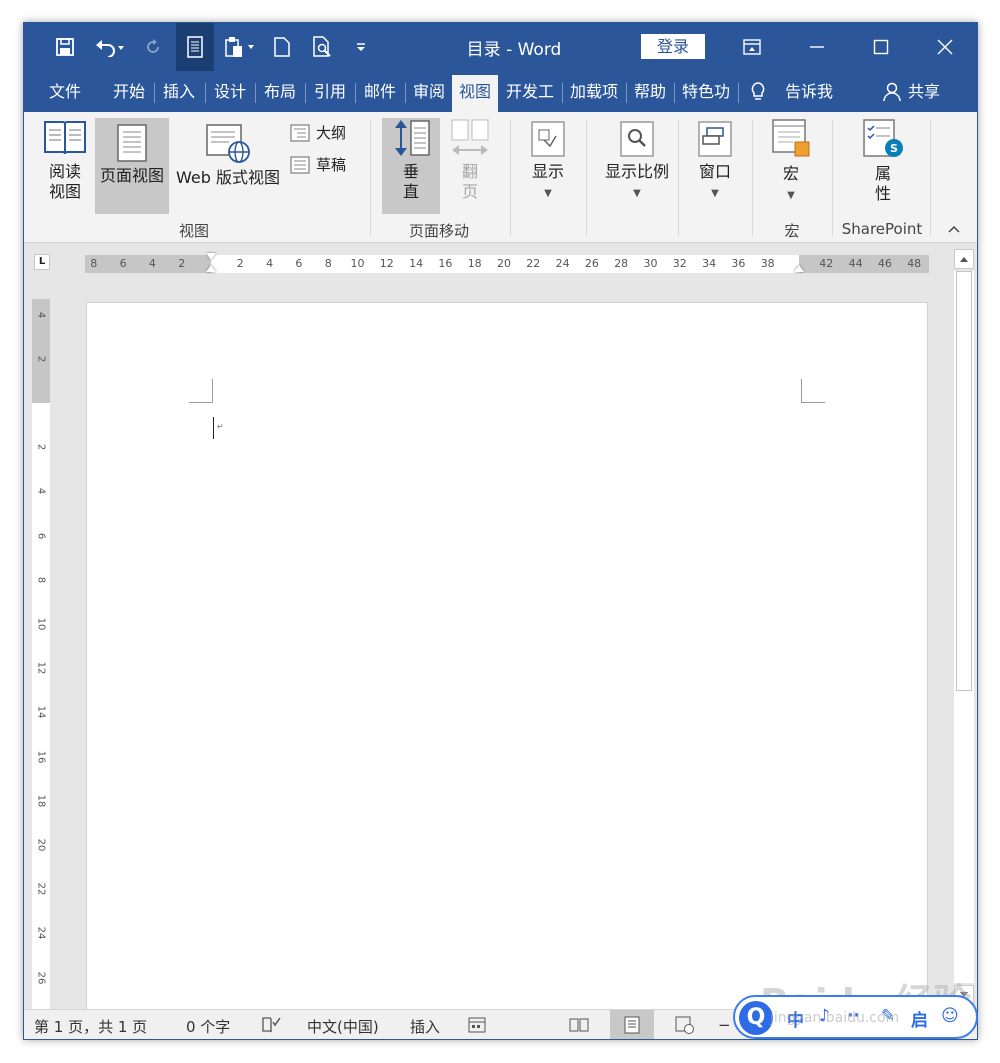 The height and width of the screenshot is (1063, 1000). What do you see at coordinates (195, 47) in the screenshot?
I see `print-layout-qa-icon` at bounding box center [195, 47].